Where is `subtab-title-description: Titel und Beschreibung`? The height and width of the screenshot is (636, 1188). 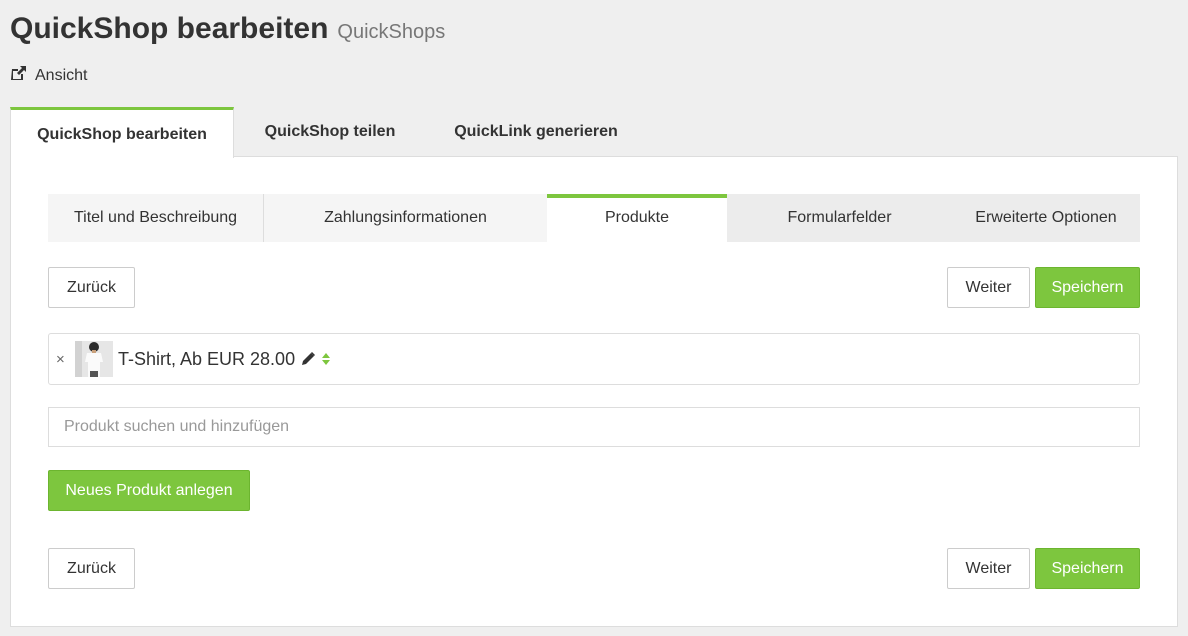
subtab-title-description: Titel und Beschreibung is located at coordinates (156, 218).